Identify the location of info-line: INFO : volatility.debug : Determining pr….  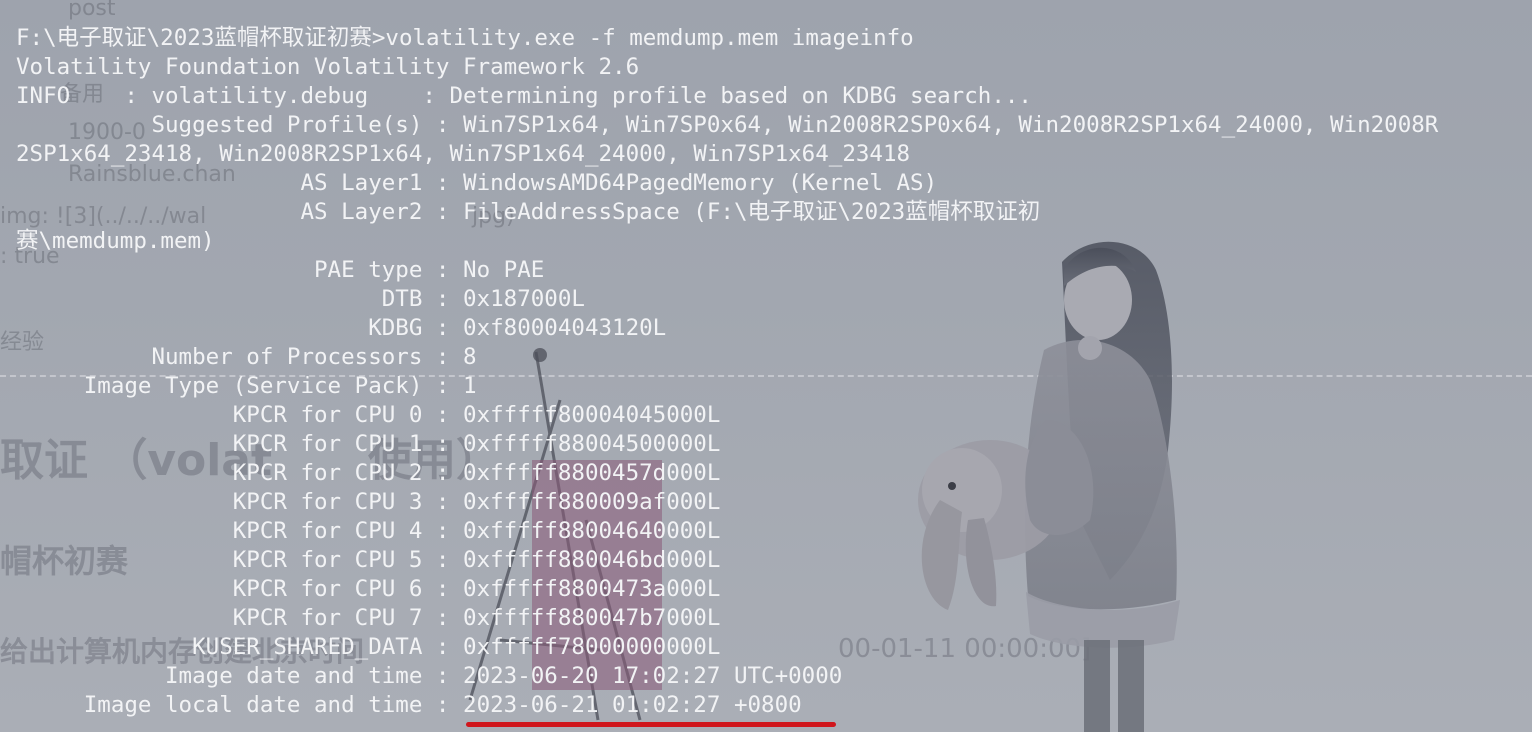
(524, 96).